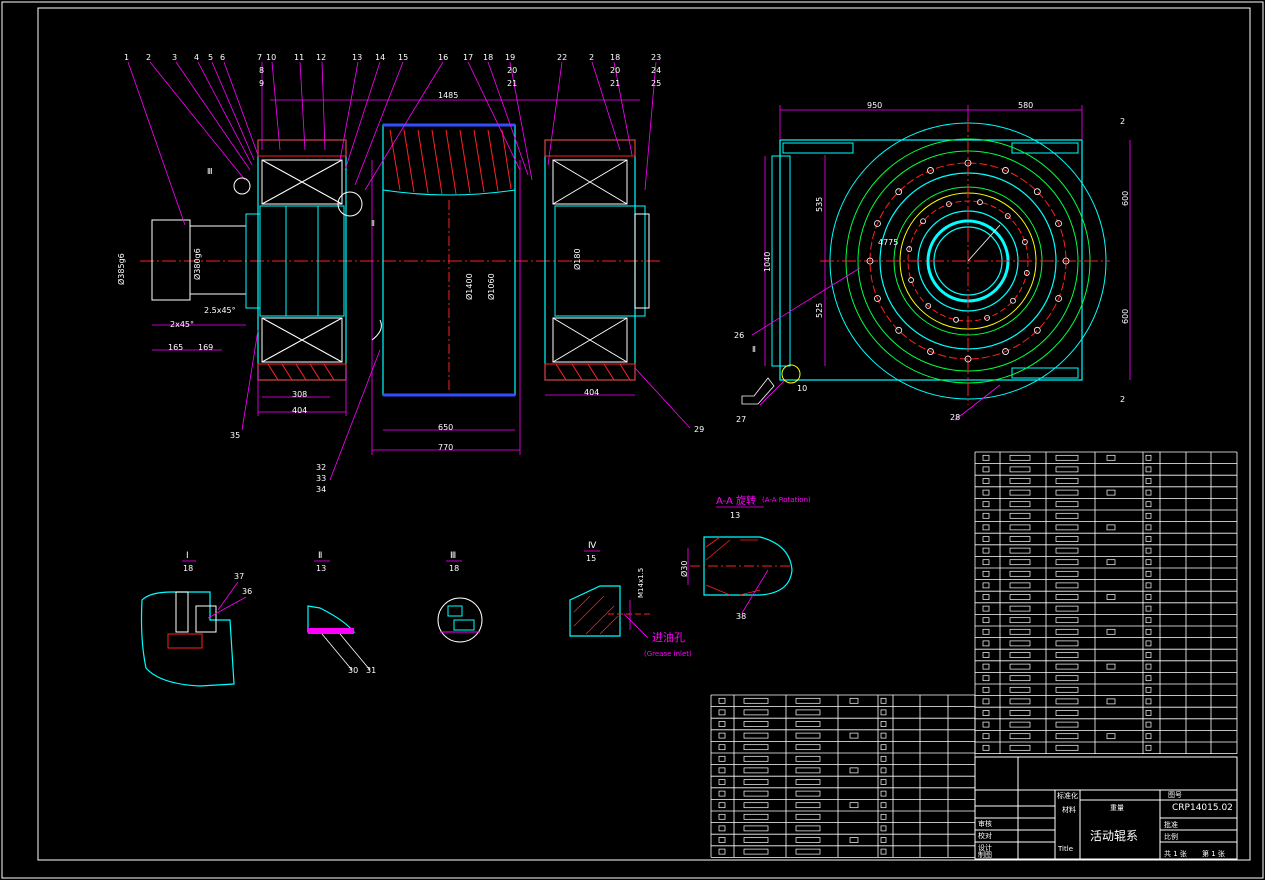 The image size is (1265, 880). Describe the element at coordinates (235, 435) in the screenshot. I see `balloon-35: 35` at that location.